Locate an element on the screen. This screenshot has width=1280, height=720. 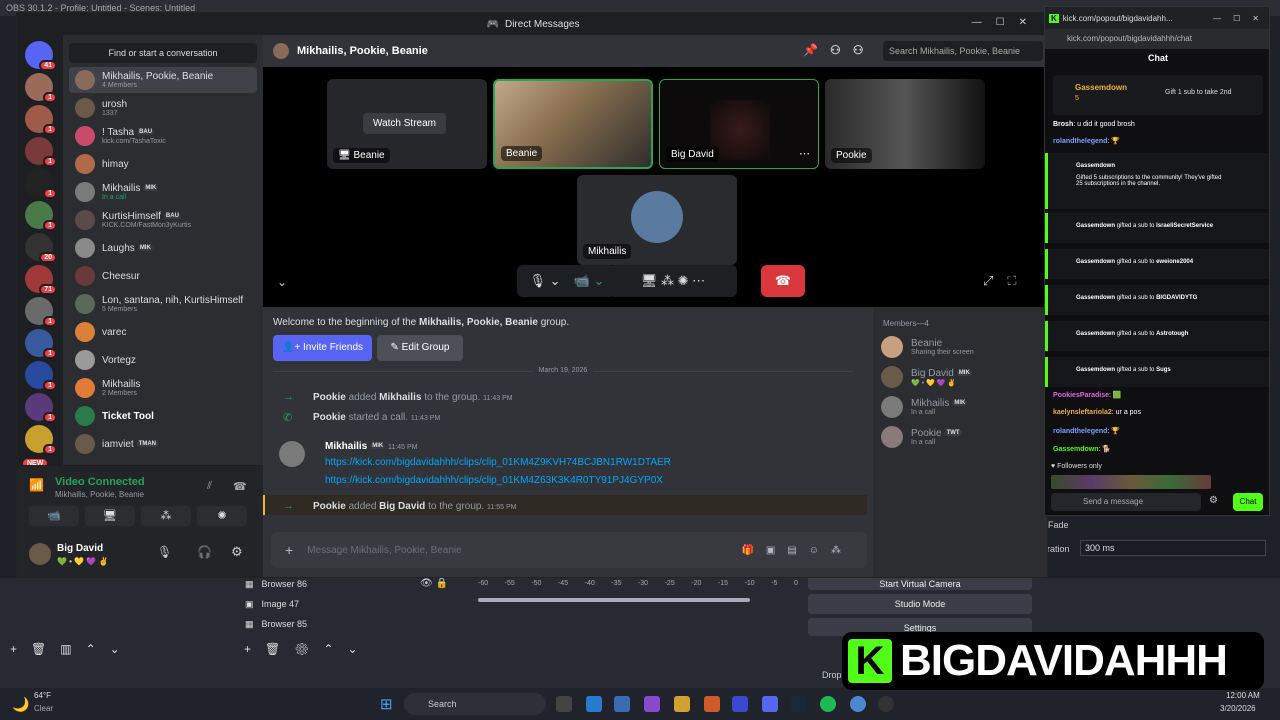
chrome-icon is located at coordinates (858, 704).